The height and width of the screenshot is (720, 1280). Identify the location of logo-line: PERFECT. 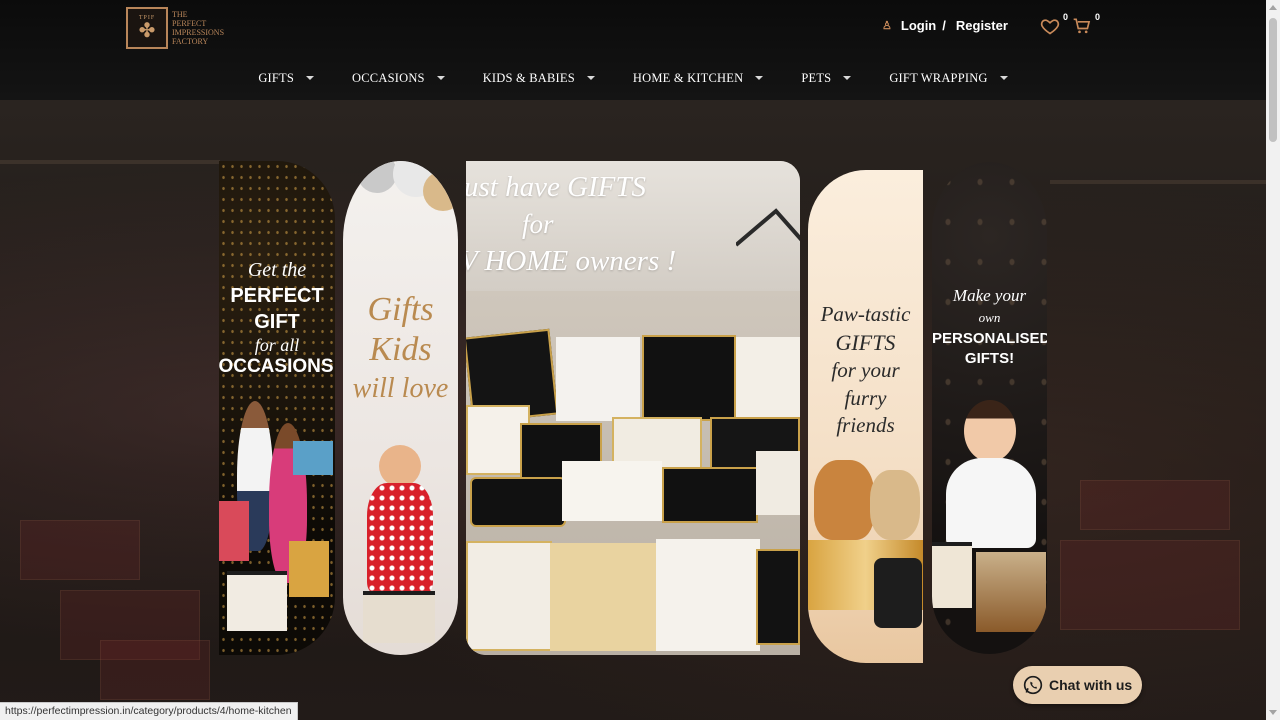
(189, 23).